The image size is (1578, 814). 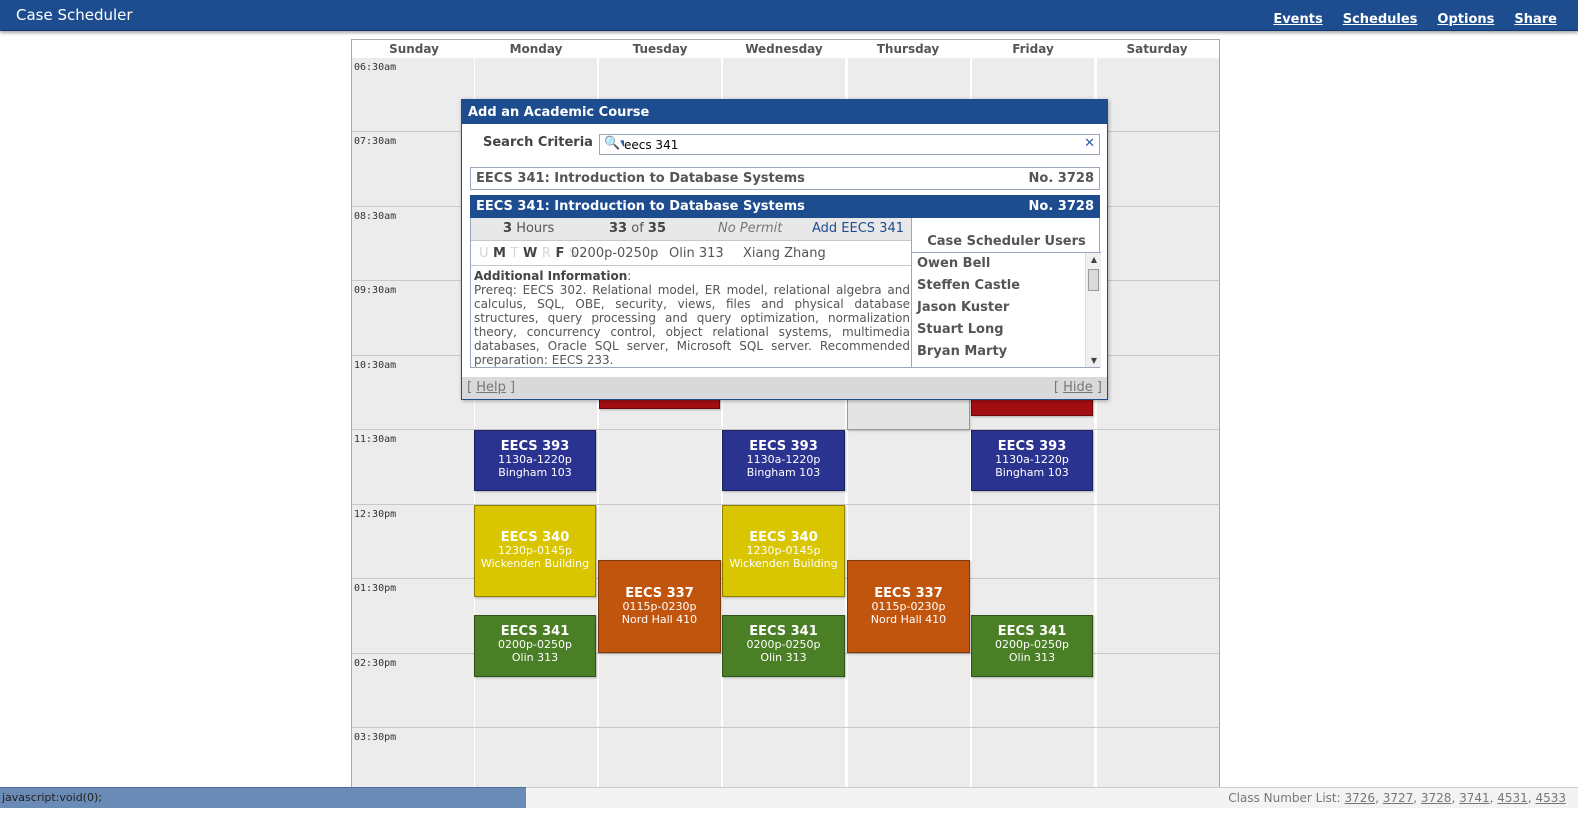 What do you see at coordinates (750, 228) in the screenshot?
I see `permit-status: No Permit` at bounding box center [750, 228].